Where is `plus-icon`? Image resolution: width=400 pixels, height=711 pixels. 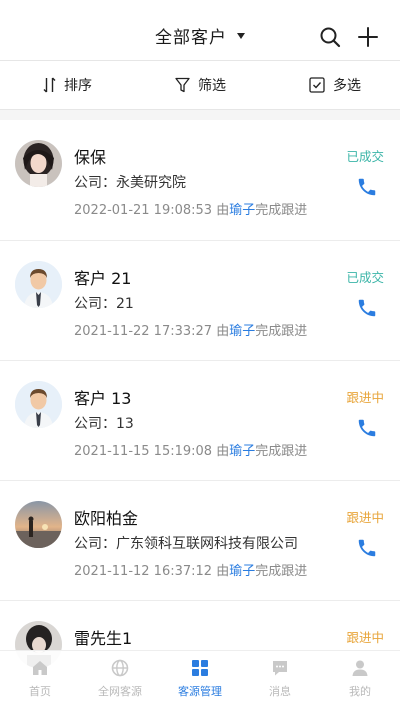 plus-icon is located at coordinates (368, 37).